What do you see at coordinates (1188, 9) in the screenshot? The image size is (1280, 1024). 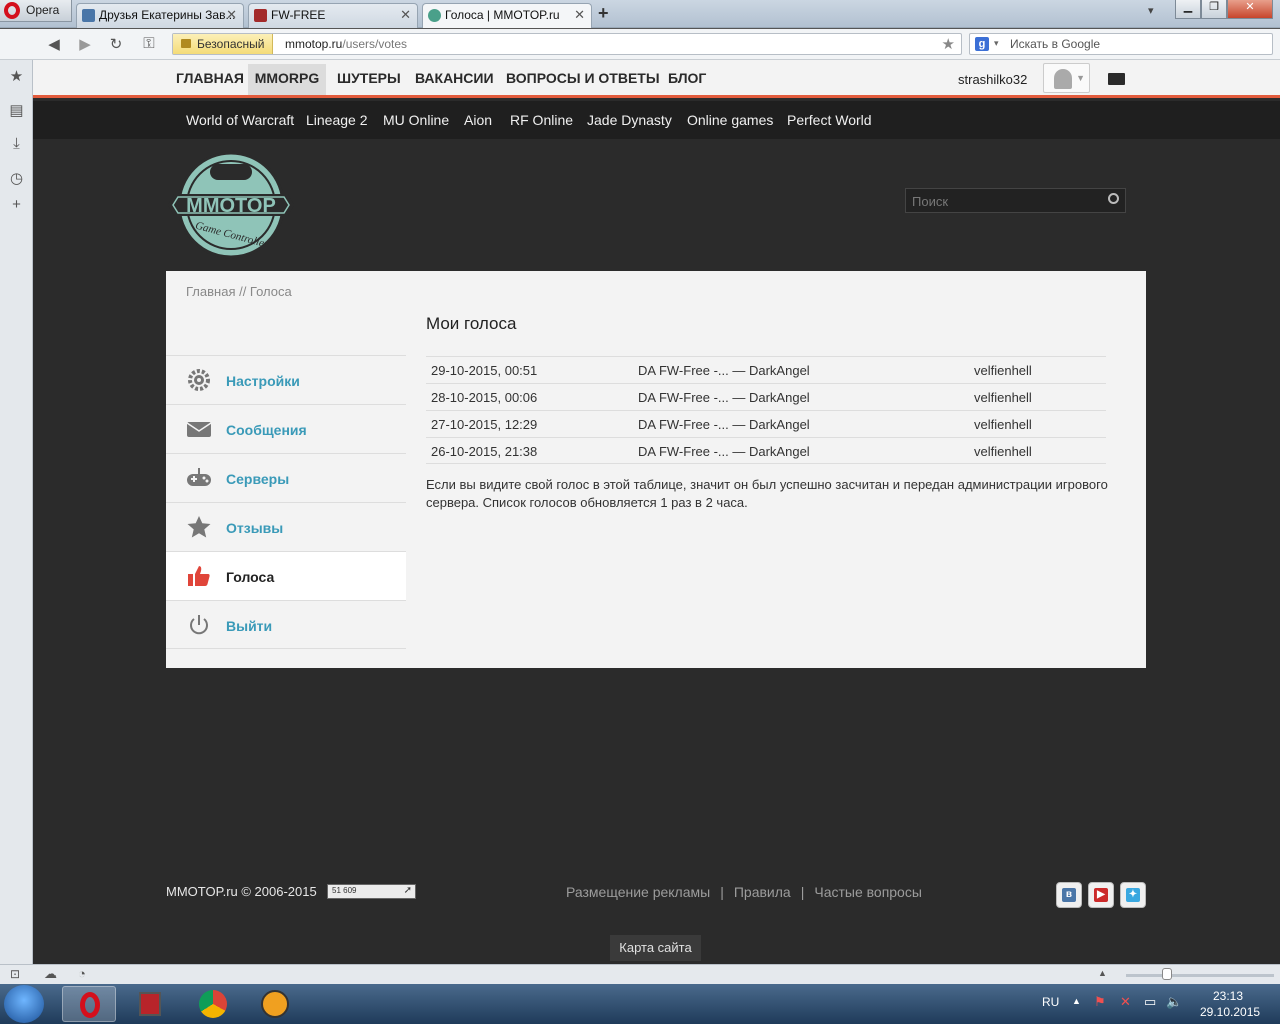 I see `minimize-button: ▁` at bounding box center [1188, 9].